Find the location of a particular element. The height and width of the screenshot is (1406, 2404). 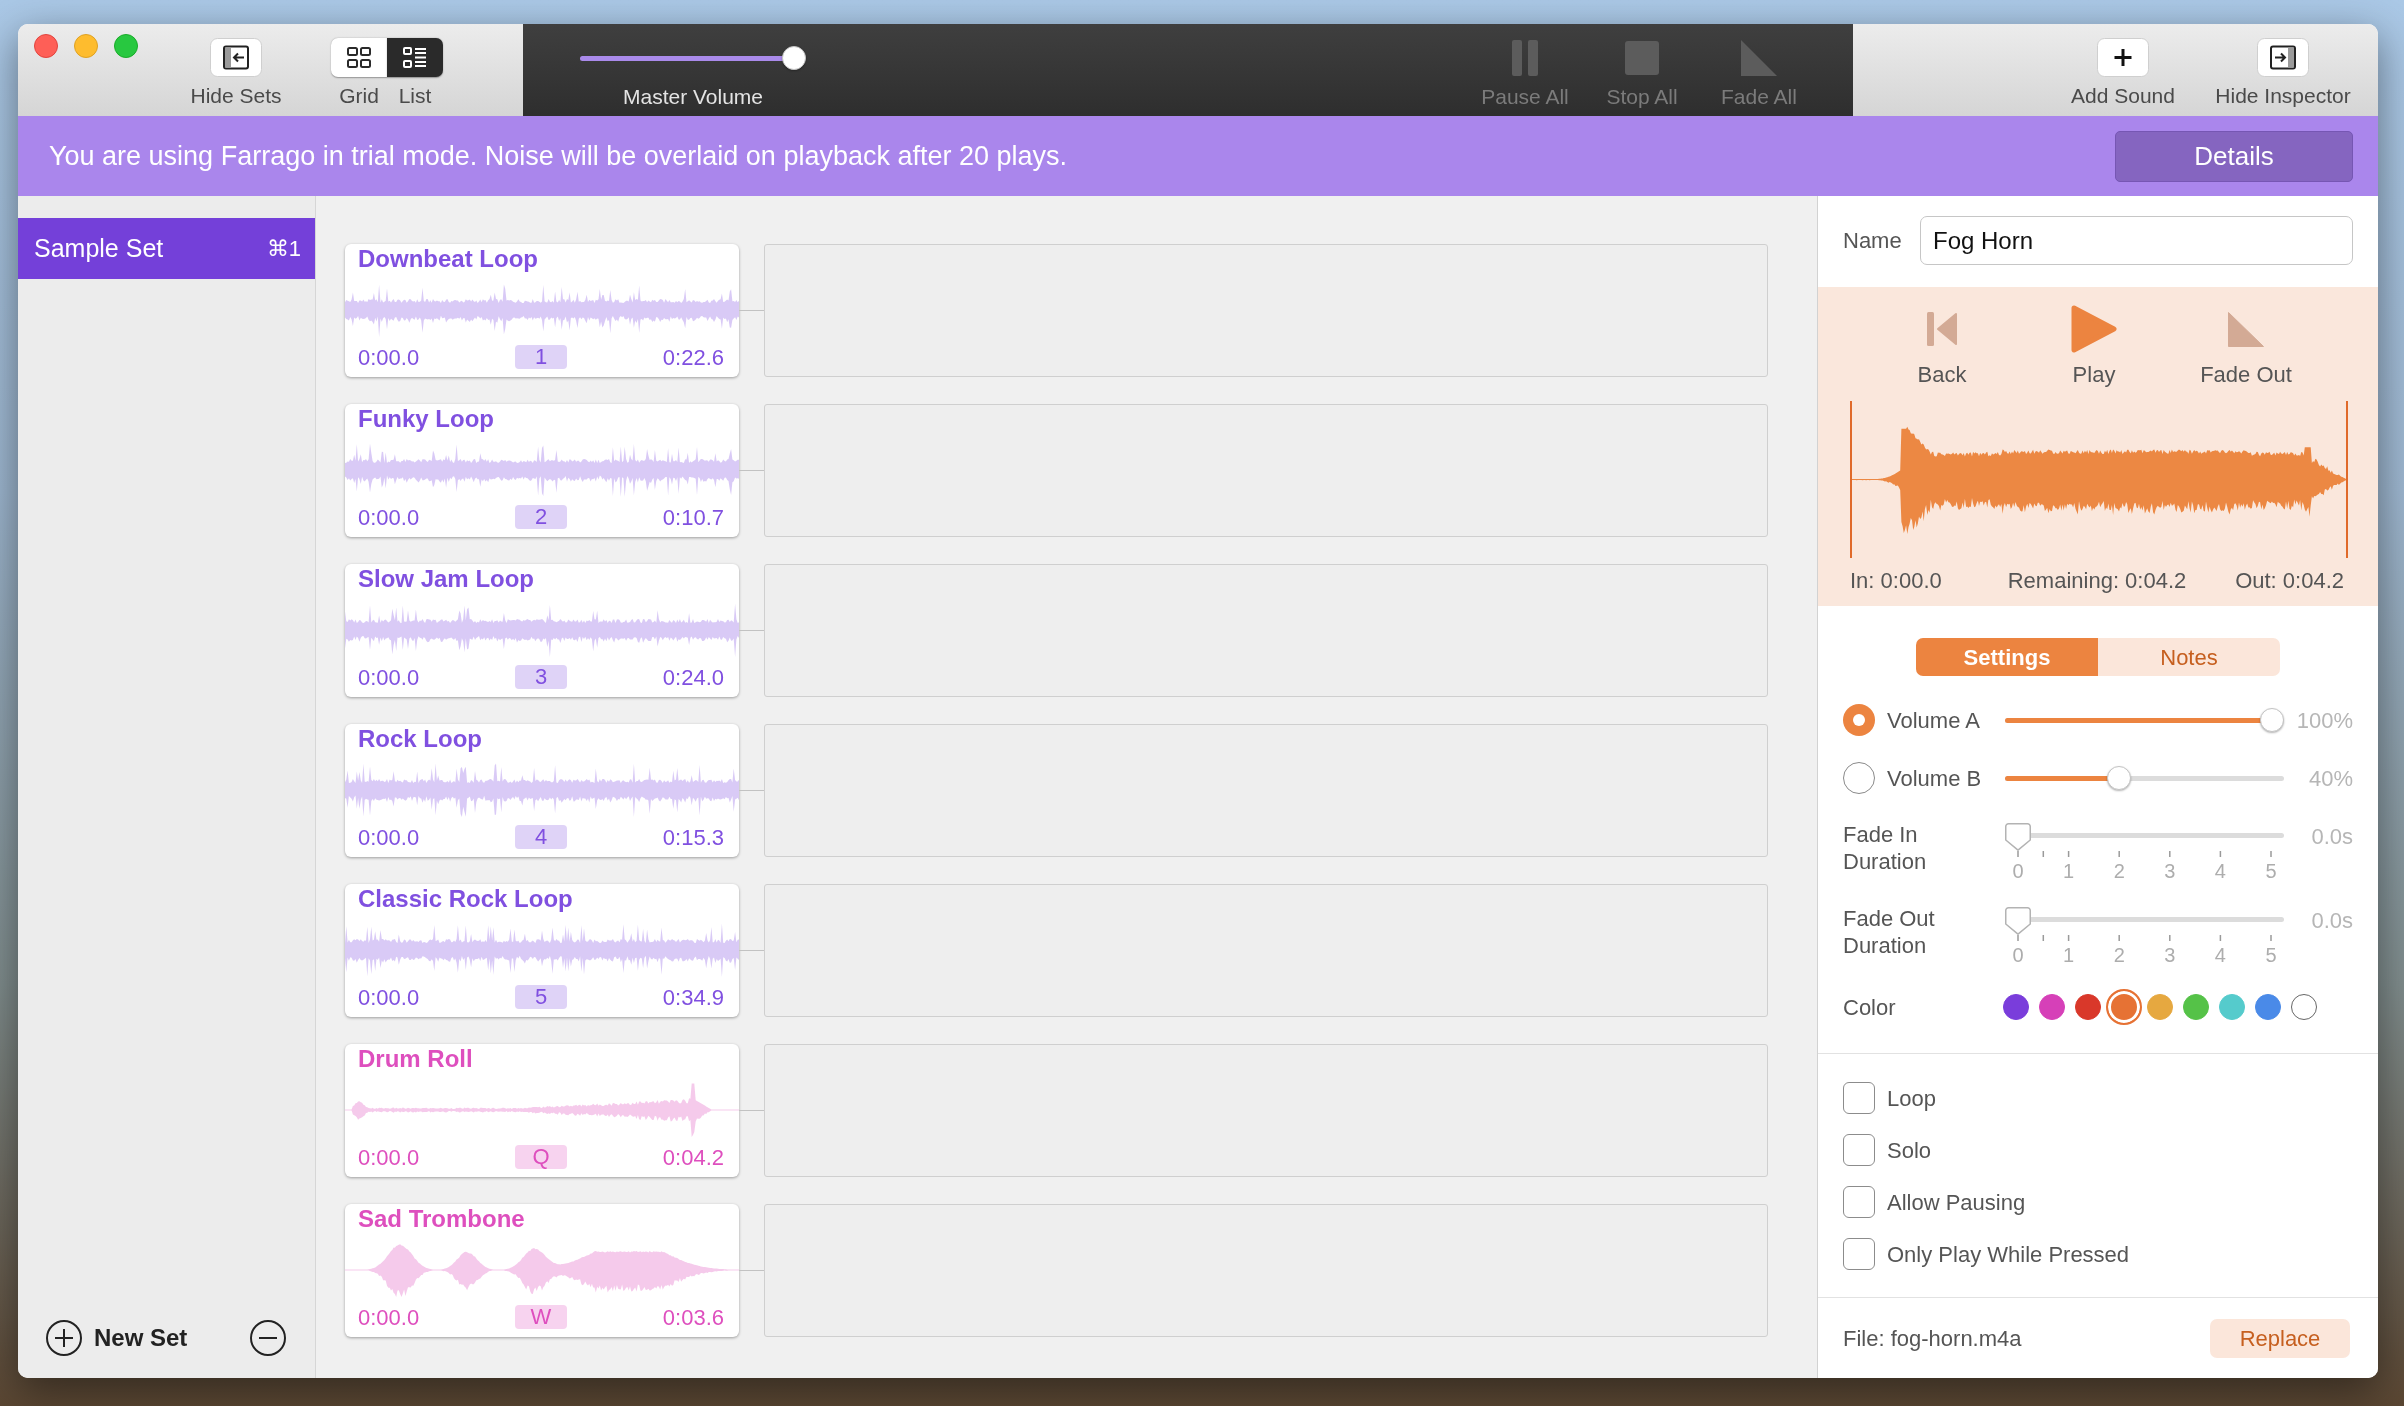

hotkey-badge: 1 is located at coordinates (541, 357).